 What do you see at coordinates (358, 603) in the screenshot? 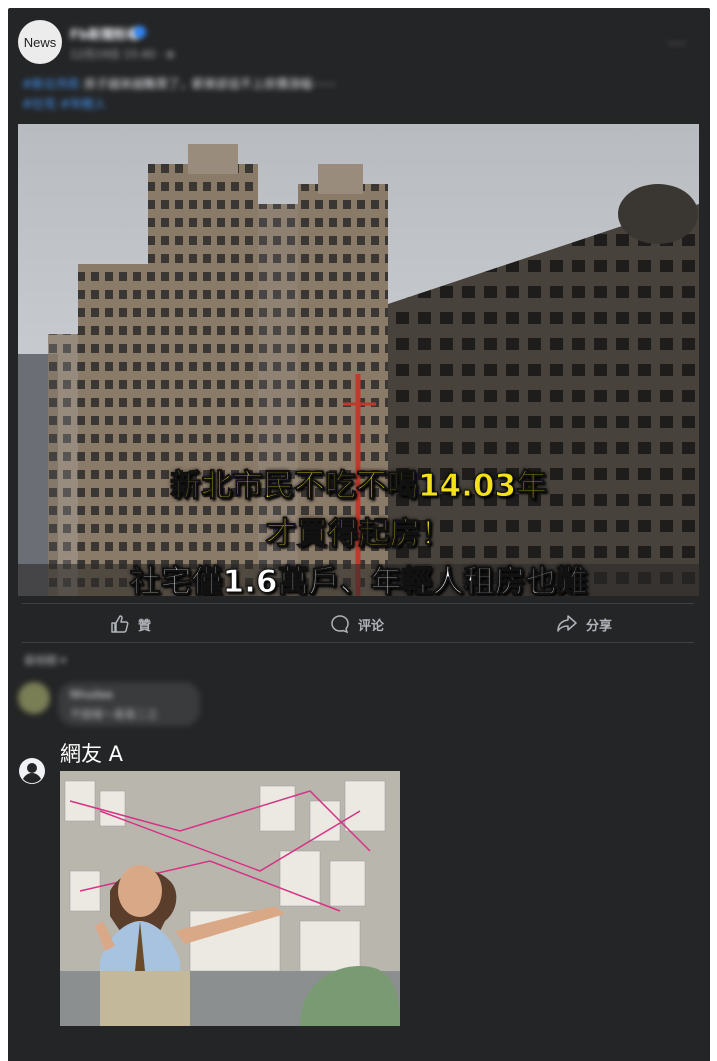
I see `divider-top` at bounding box center [358, 603].